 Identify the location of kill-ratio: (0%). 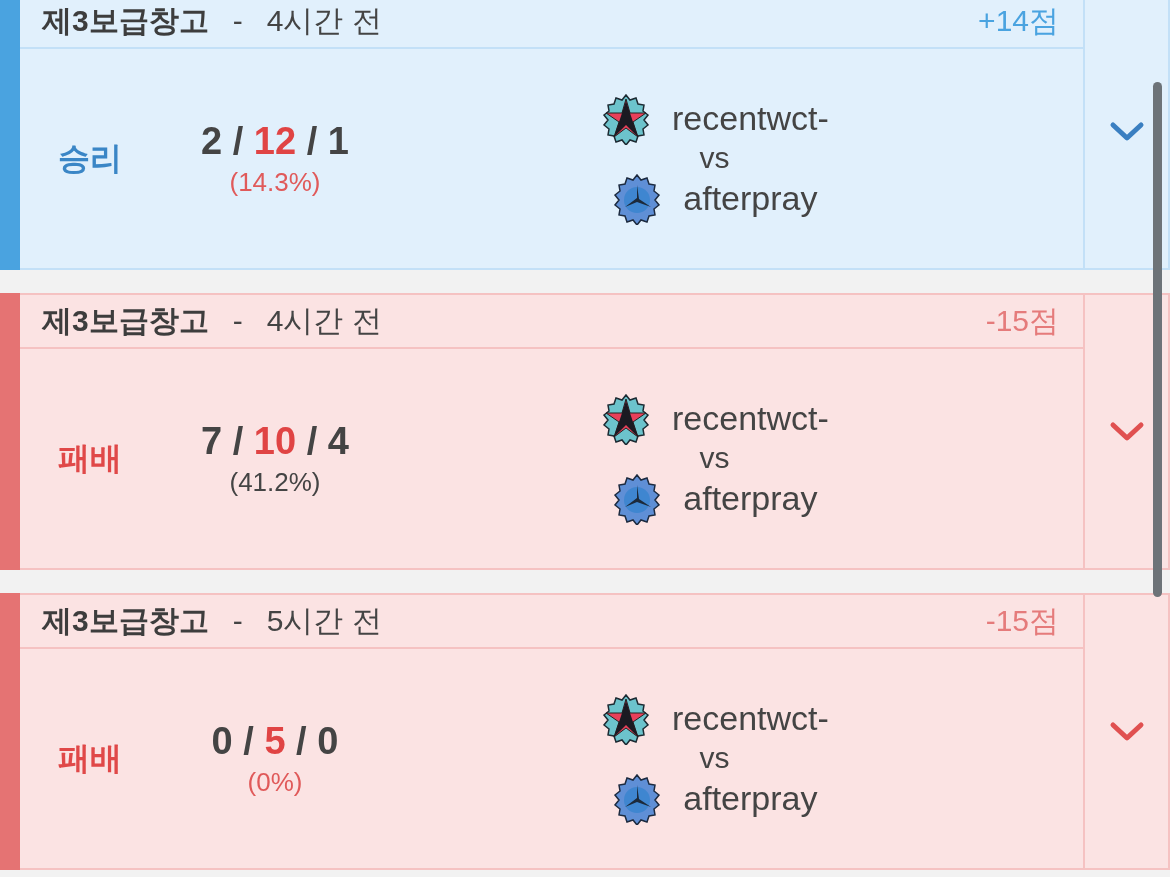
(275, 782).